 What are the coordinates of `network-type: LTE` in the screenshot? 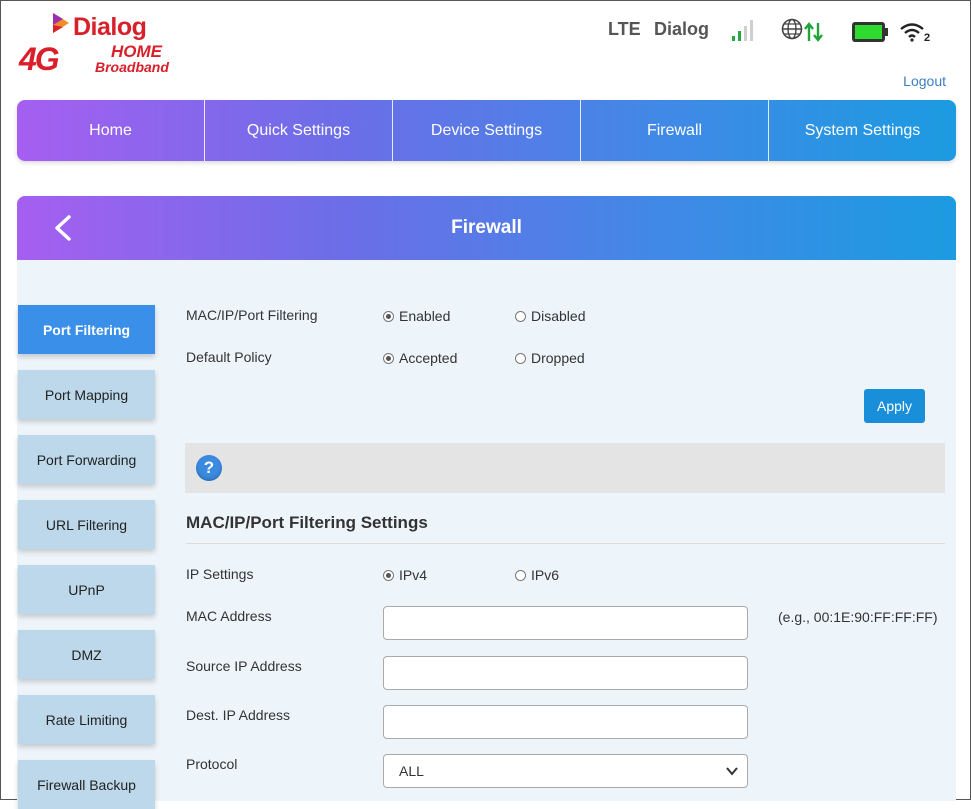 It's located at (624, 29).